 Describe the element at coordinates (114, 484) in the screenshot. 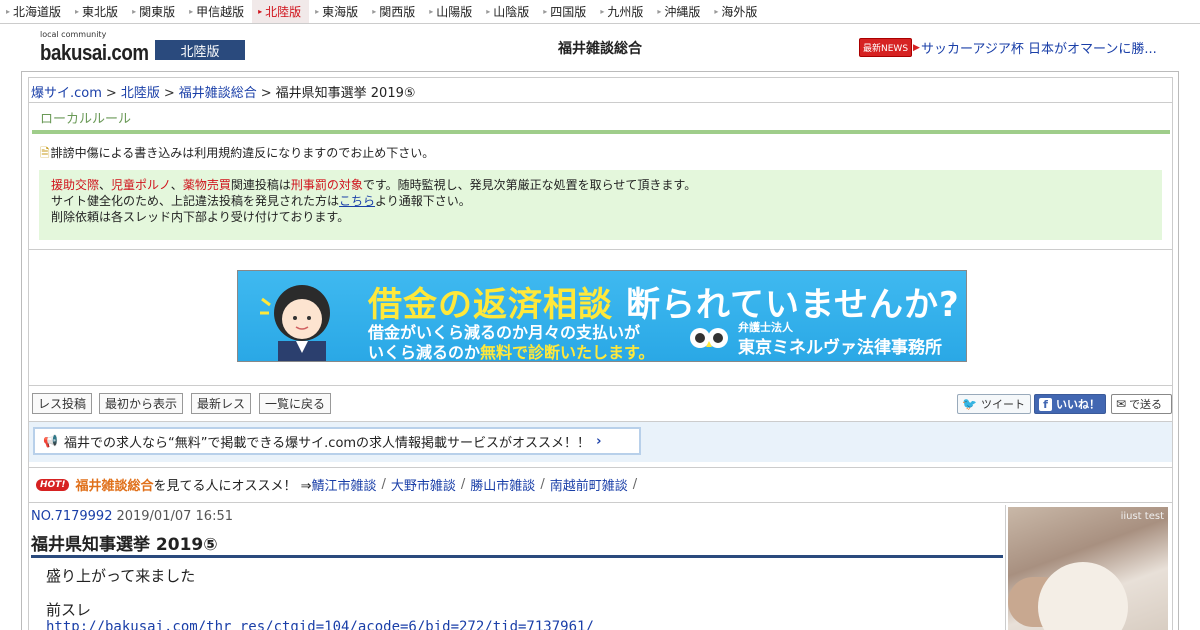

I see `recommend-category: 福井雑談総合` at that location.